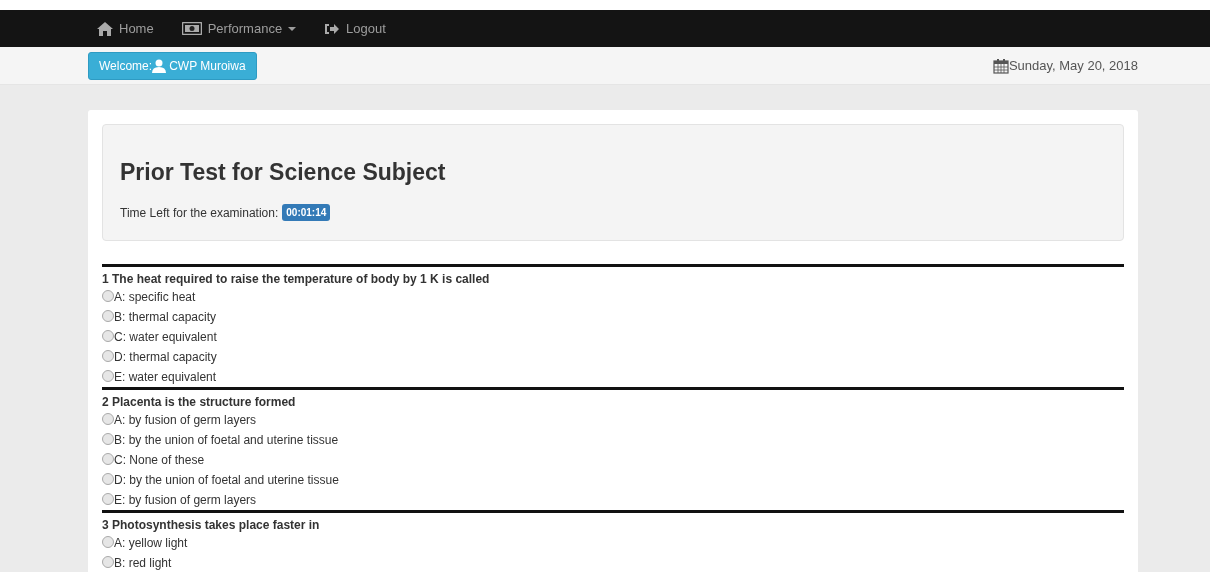  Describe the element at coordinates (159, 460) in the screenshot. I see `option-label: C: None of these` at that location.